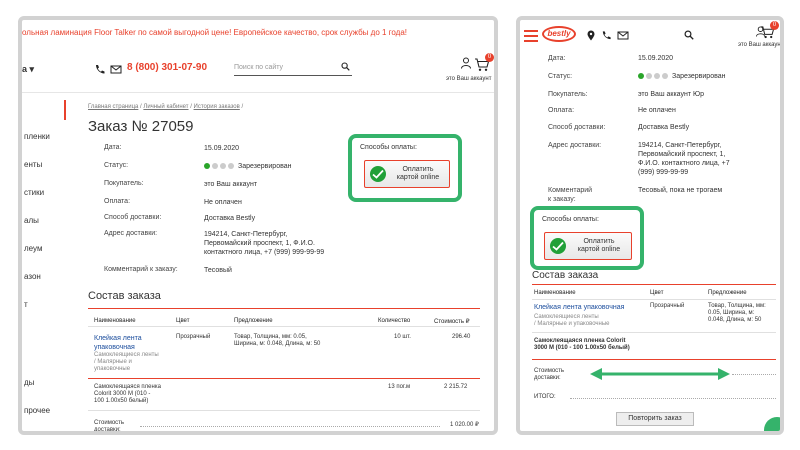 The height and width of the screenshot is (450, 800). Describe the element at coordinates (167, 67) in the screenshot. I see `phone-number-link: 8 (800) 301-07-90` at that location.